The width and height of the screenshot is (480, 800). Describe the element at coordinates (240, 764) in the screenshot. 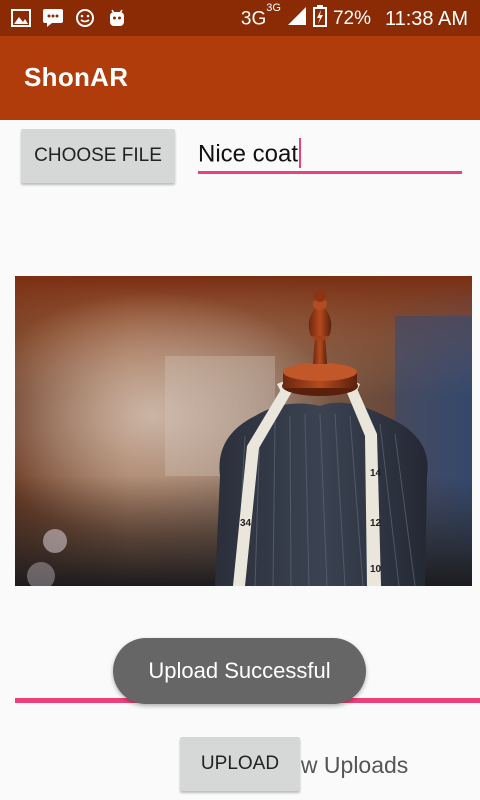

I see `upload-button: UPLOAD` at that location.